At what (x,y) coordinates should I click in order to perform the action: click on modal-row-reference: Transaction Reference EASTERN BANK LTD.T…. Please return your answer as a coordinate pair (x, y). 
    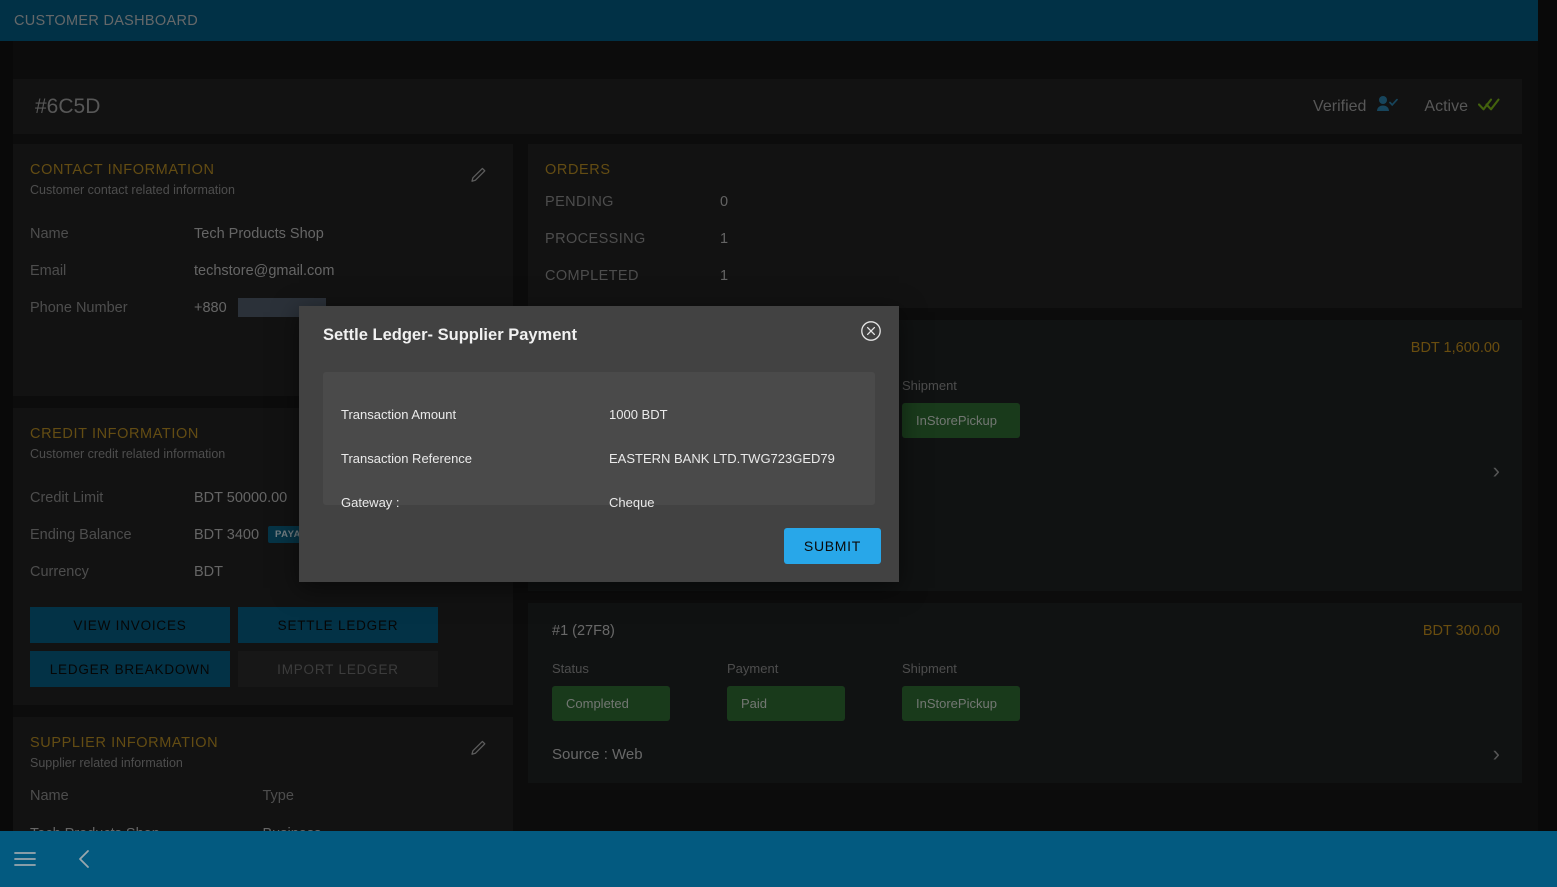
    Looking at the image, I should click on (599, 458).